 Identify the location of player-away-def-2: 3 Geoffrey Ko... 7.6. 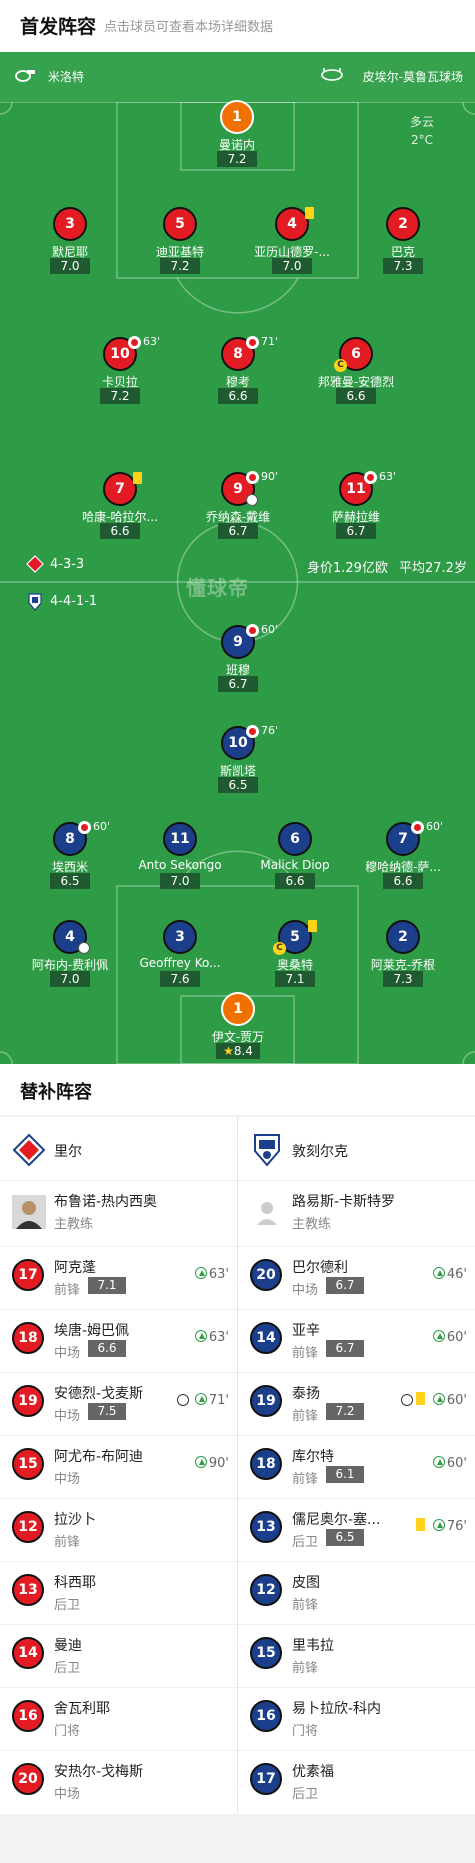
(180, 953).